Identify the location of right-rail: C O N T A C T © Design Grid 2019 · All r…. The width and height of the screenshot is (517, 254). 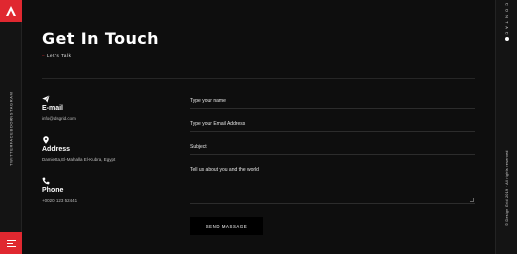
(506, 127).